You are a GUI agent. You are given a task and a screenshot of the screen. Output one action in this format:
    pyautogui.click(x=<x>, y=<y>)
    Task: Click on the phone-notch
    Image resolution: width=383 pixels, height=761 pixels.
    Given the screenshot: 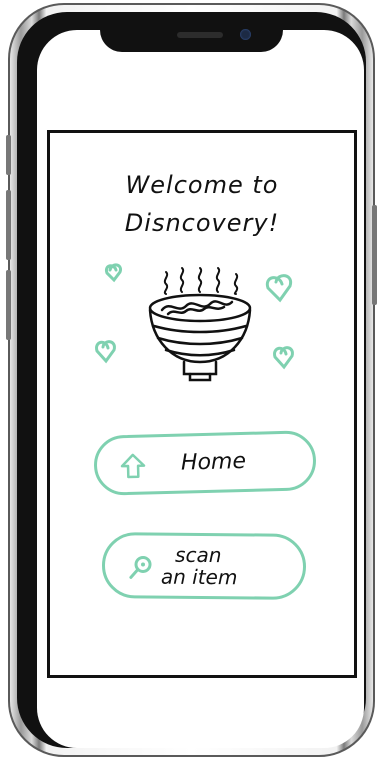 What is the action you would take?
    pyautogui.click(x=191, y=36)
    